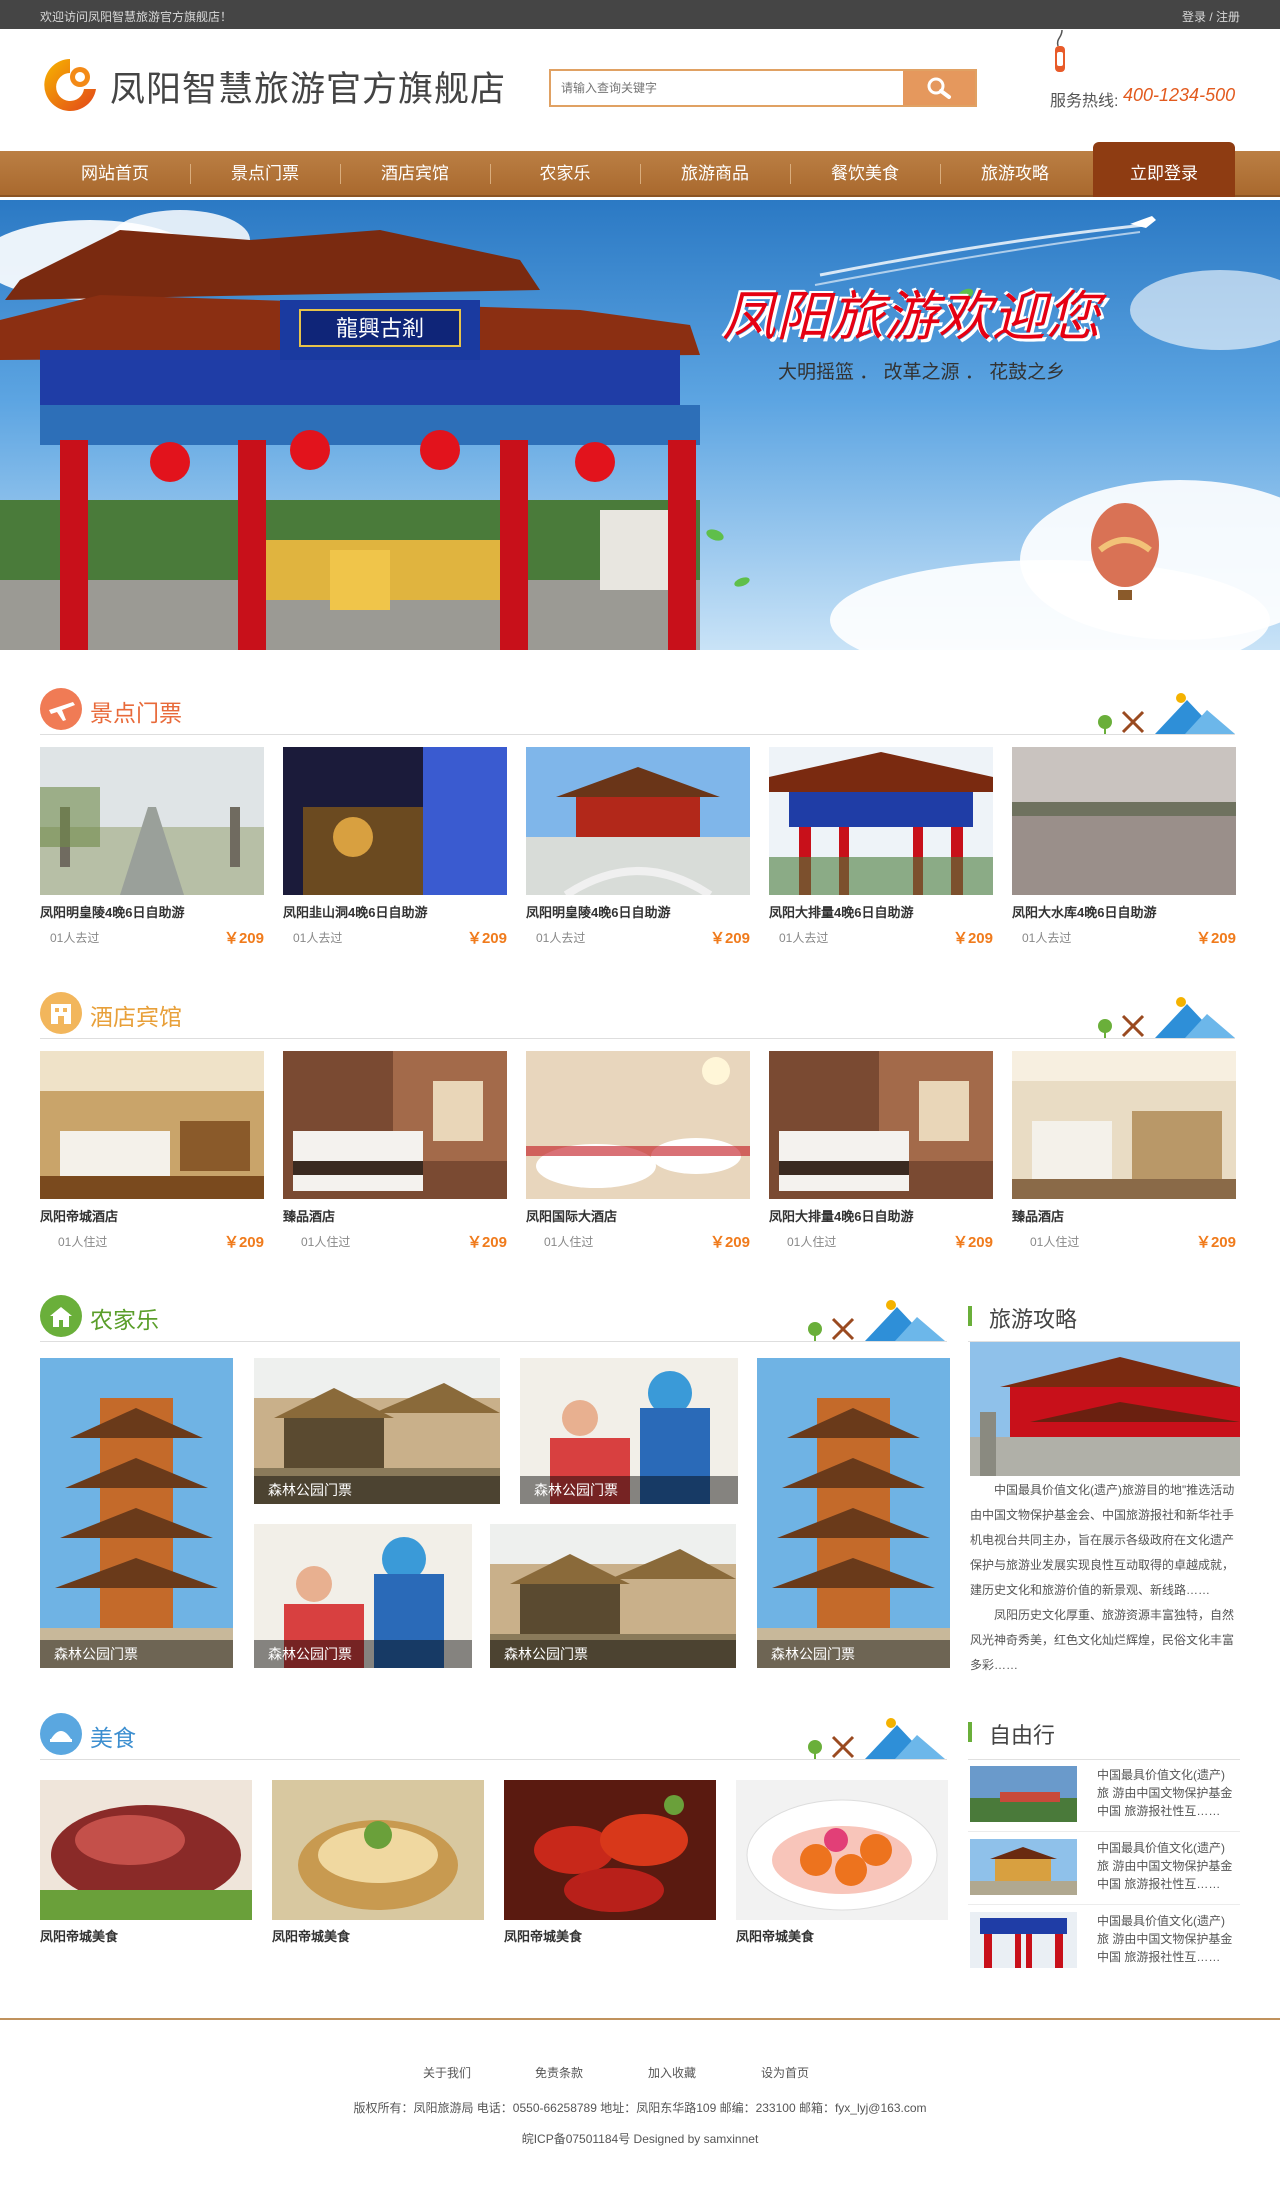  I want to click on hotel-name: 凤阳帝城酒店, so click(79, 1216).